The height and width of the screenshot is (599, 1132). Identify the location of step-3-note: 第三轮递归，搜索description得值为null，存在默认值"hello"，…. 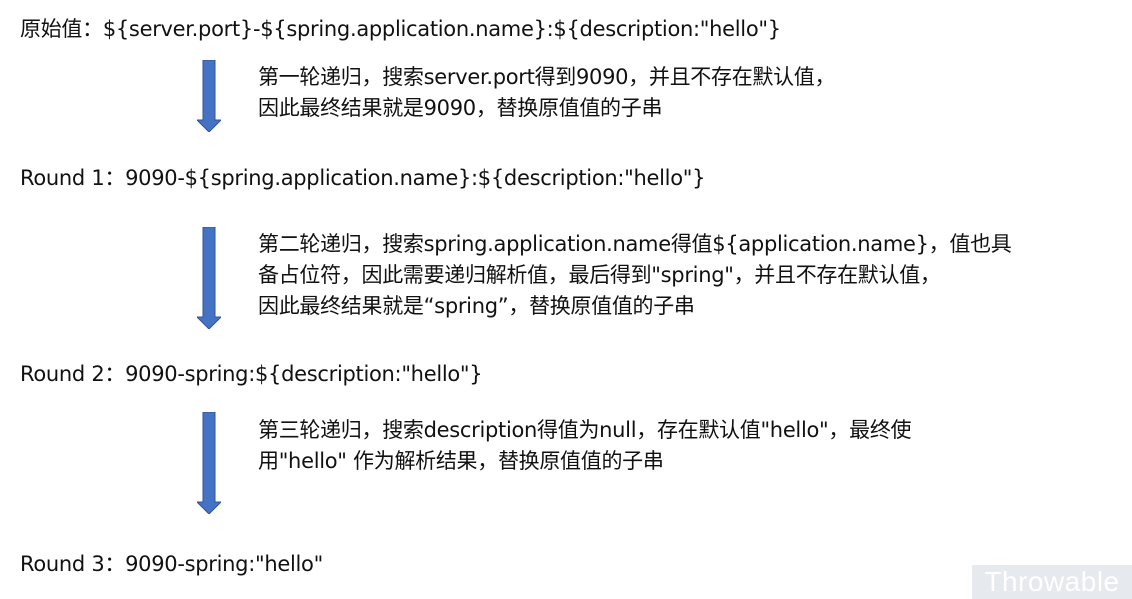
(585, 446).